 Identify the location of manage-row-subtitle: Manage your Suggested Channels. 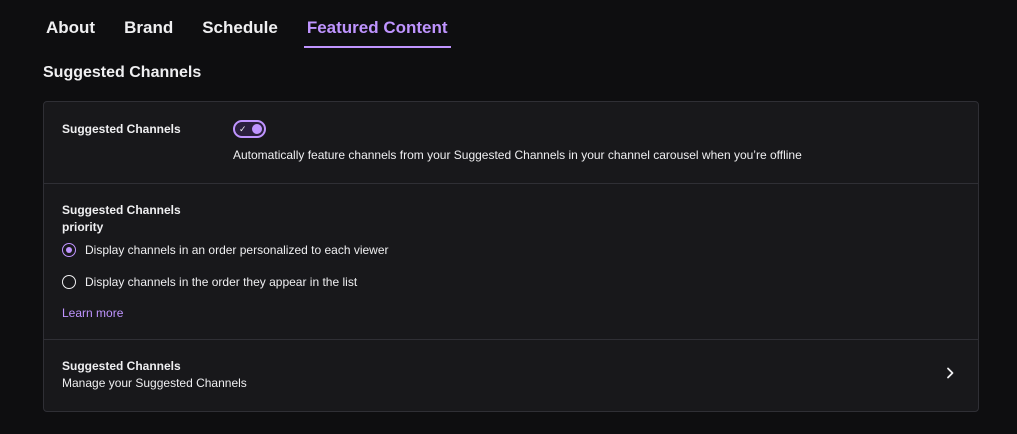
(154, 383).